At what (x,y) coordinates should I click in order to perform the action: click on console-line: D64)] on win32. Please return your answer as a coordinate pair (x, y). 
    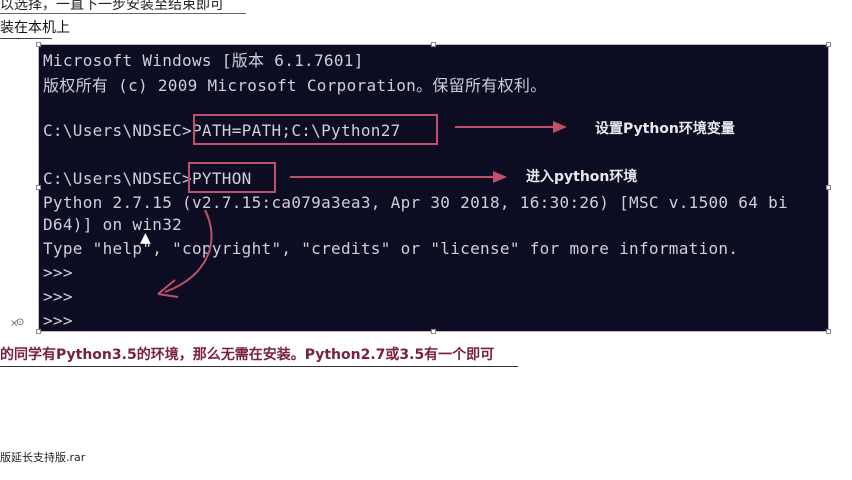
    Looking at the image, I should click on (113, 224).